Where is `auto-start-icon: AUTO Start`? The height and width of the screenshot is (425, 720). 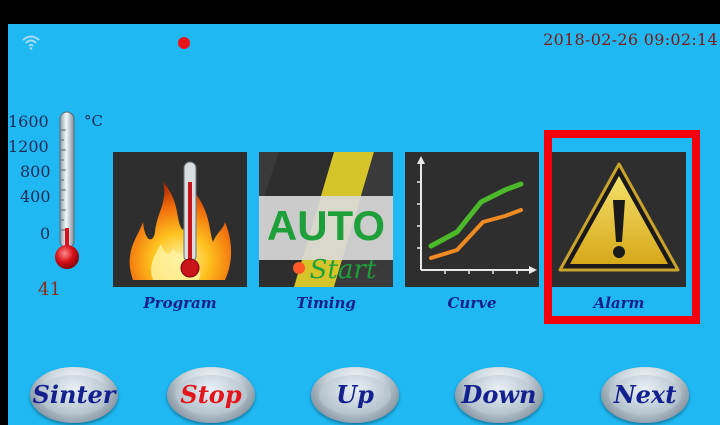 auto-start-icon: AUTO Start is located at coordinates (326, 219).